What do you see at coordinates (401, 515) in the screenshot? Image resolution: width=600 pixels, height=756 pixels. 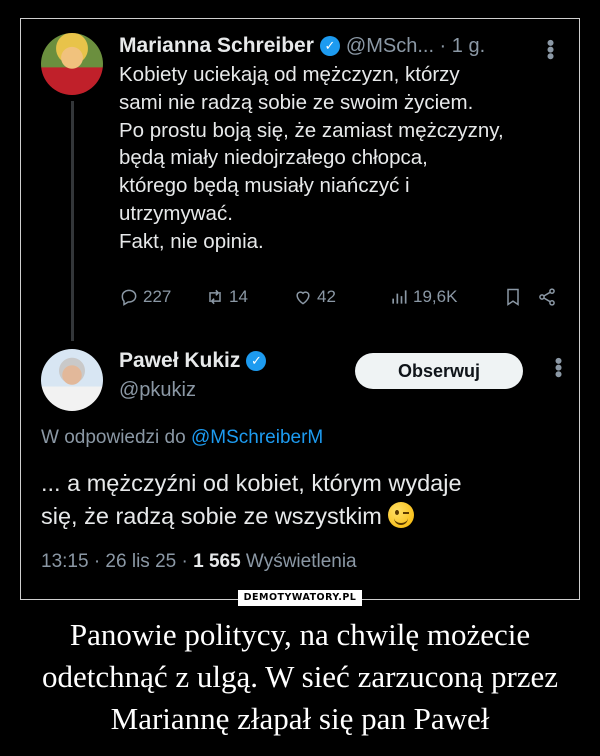 I see `winking-face-emoji-icon` at bounding box center [401, 515].